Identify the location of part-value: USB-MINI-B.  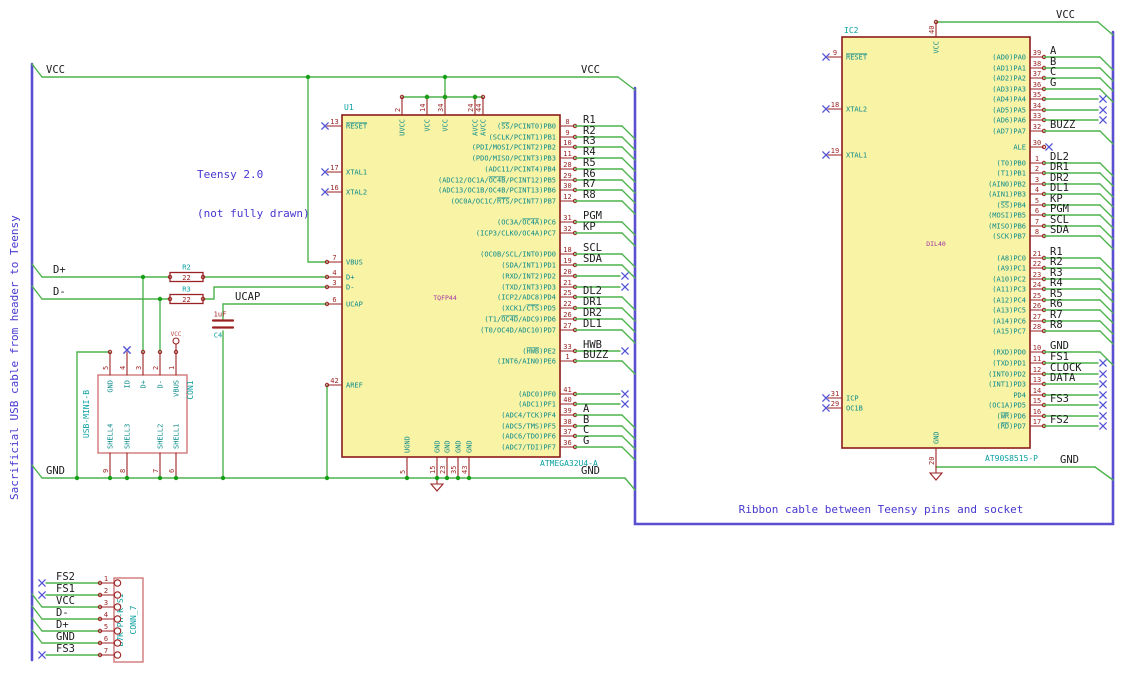
(86, 414).